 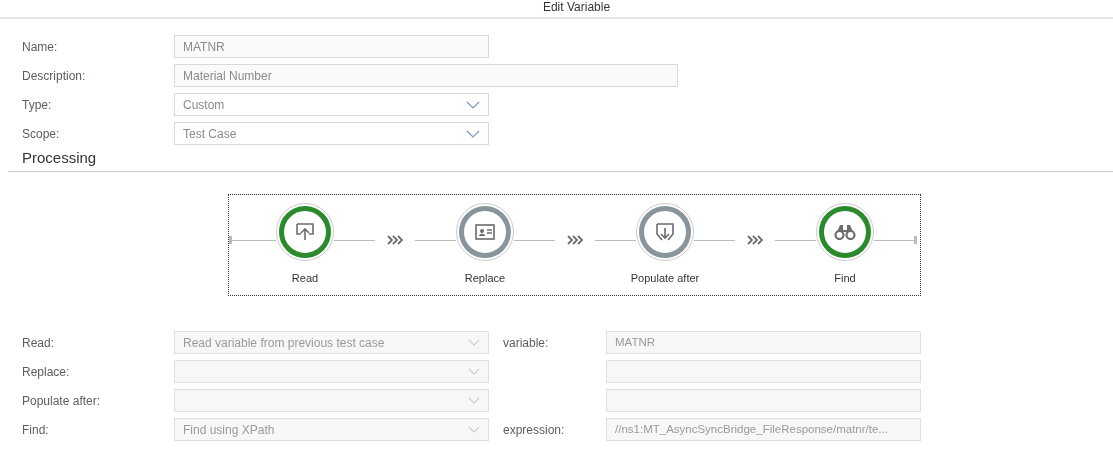 What do you see at coordinates (331, 133) in the screenshot?
I see `dropdown-field: Test Case` at bounding box center [331, 133].